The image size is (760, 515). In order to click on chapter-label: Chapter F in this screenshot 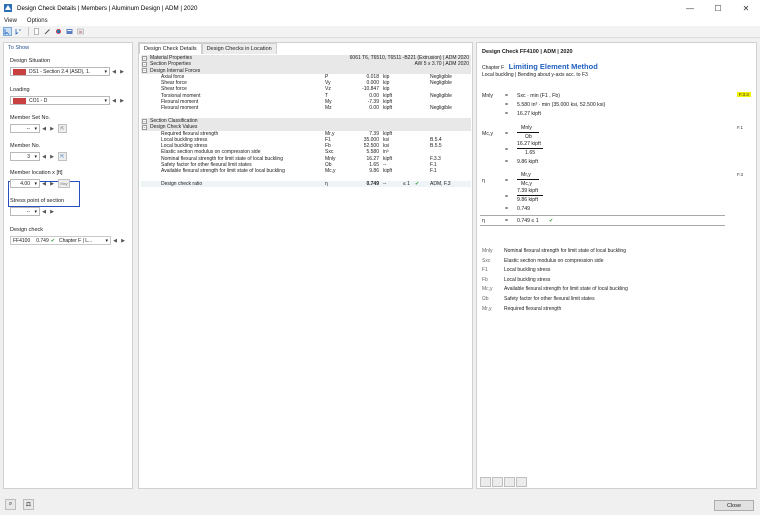, I will do `click(493, 68)`.